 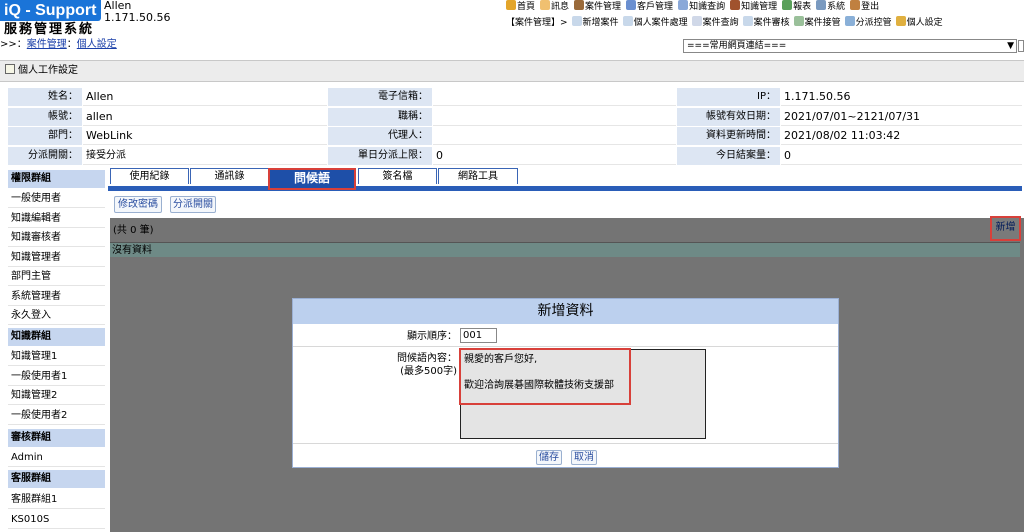 What do you see at coordinates (205, 116) in the screenshot?
I see `account-value: allen` at bounding box center [205, 116].